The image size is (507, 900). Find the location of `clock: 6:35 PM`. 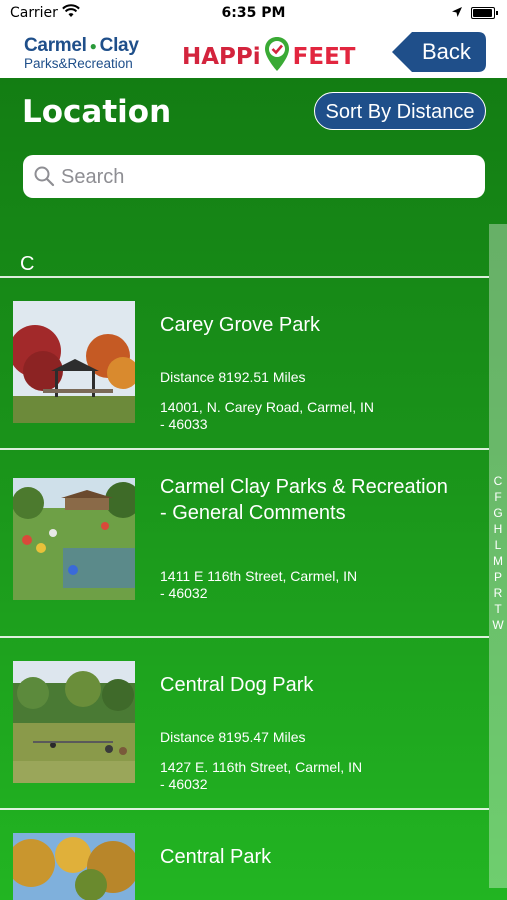

clock: 6:35 PM is located at coordinates (253, 13).